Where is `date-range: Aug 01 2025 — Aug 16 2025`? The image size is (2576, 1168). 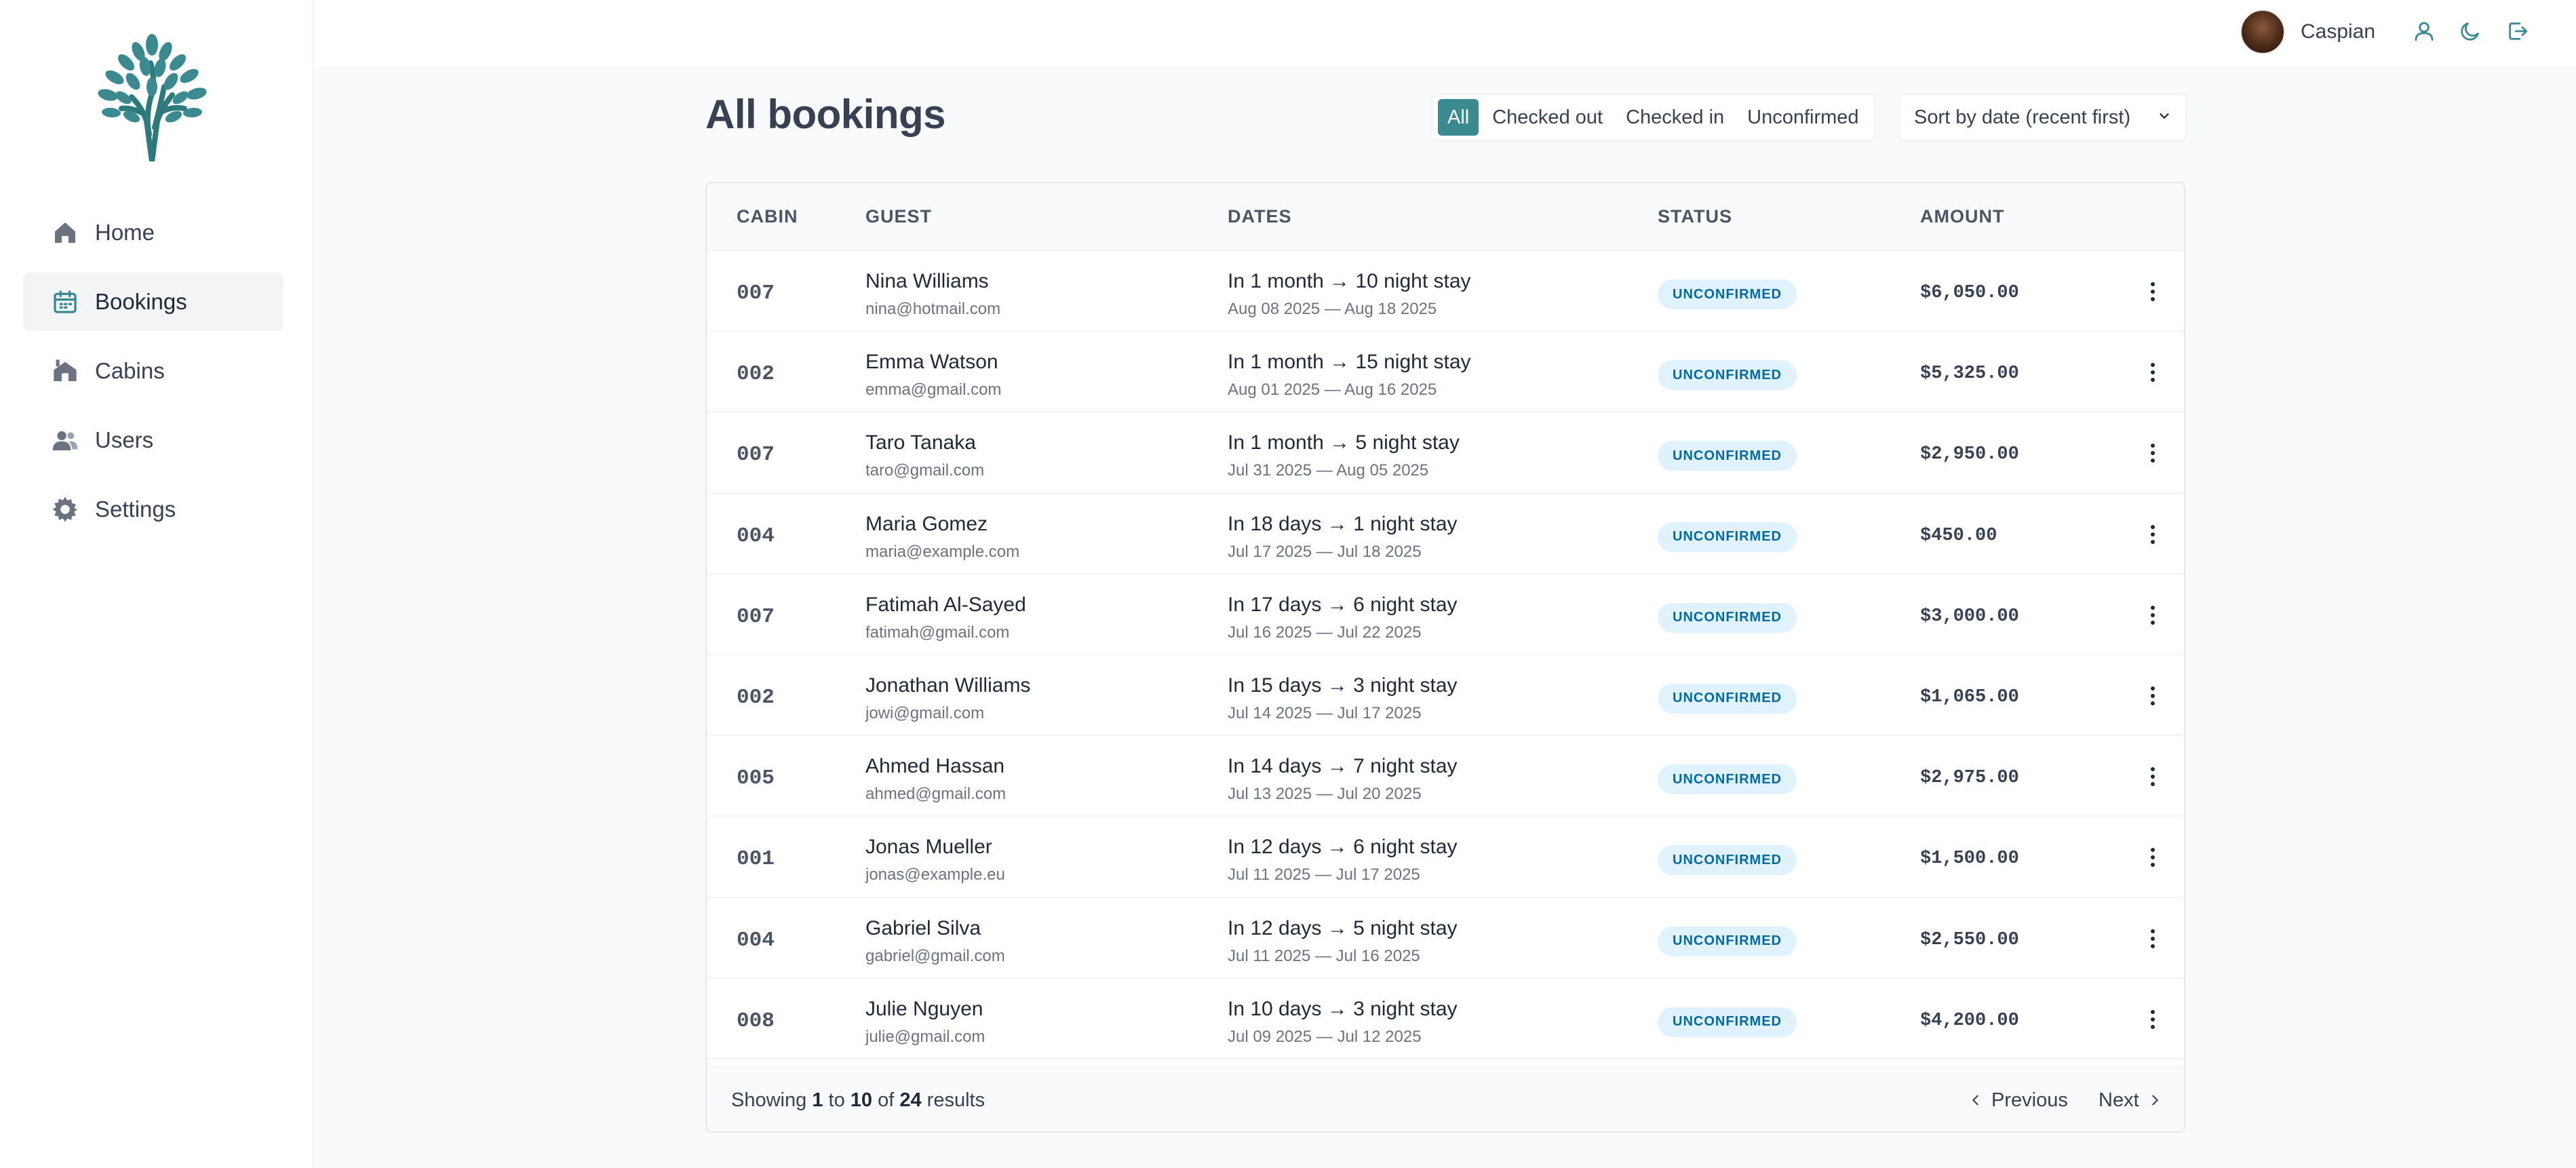
date-range: Aug 01 2025 — Aug 16 2025 is located at coordinates (1332, 390).